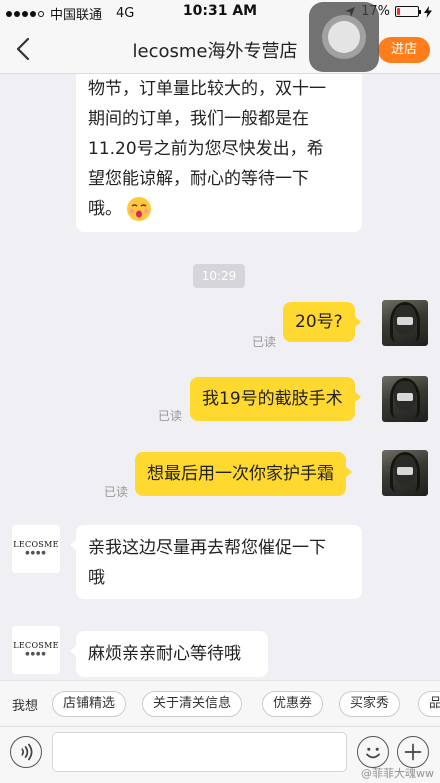 The height and width of the screenshot is (783, 440). What do you see at coordinates (293, 704) in the screenshot?
I see `quick-tag-coupon: 优惠券` at bounding box center [293, 704].